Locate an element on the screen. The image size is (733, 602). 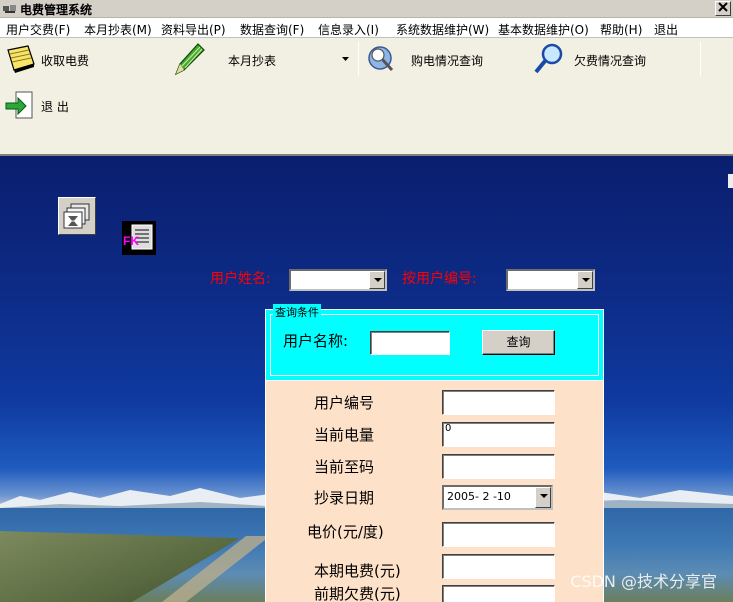
monthly-reading-button: 本月抄表 is located at coordinates (262, 59).